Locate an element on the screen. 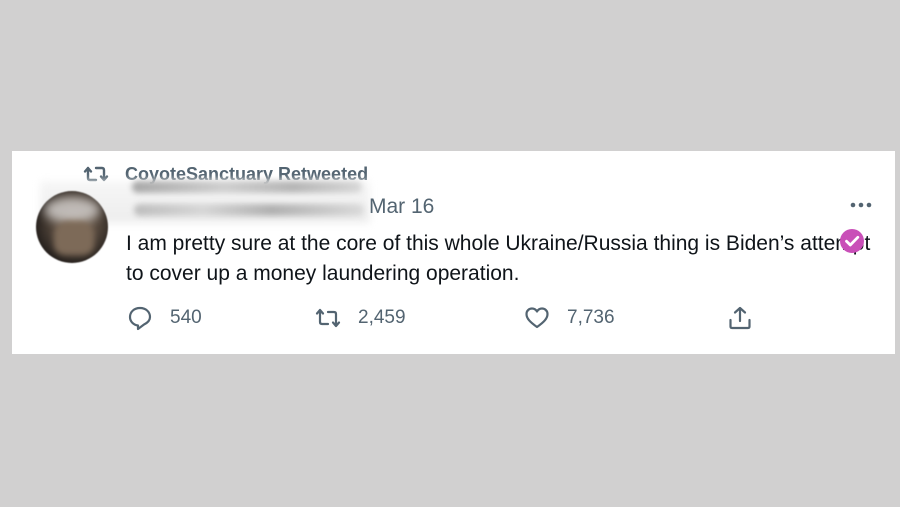  more-icon is located at coordinates (861, 205).